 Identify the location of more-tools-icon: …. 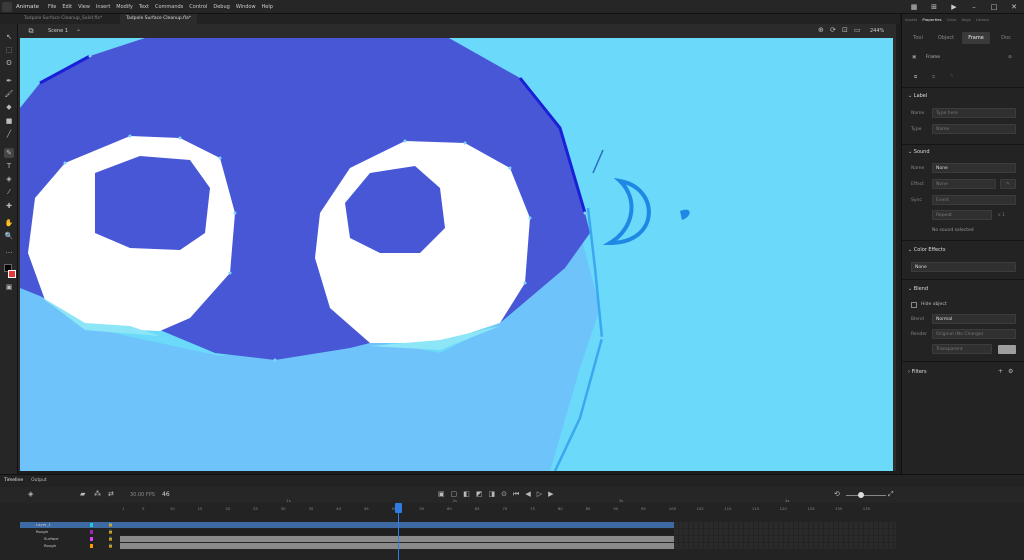
(9, 251).